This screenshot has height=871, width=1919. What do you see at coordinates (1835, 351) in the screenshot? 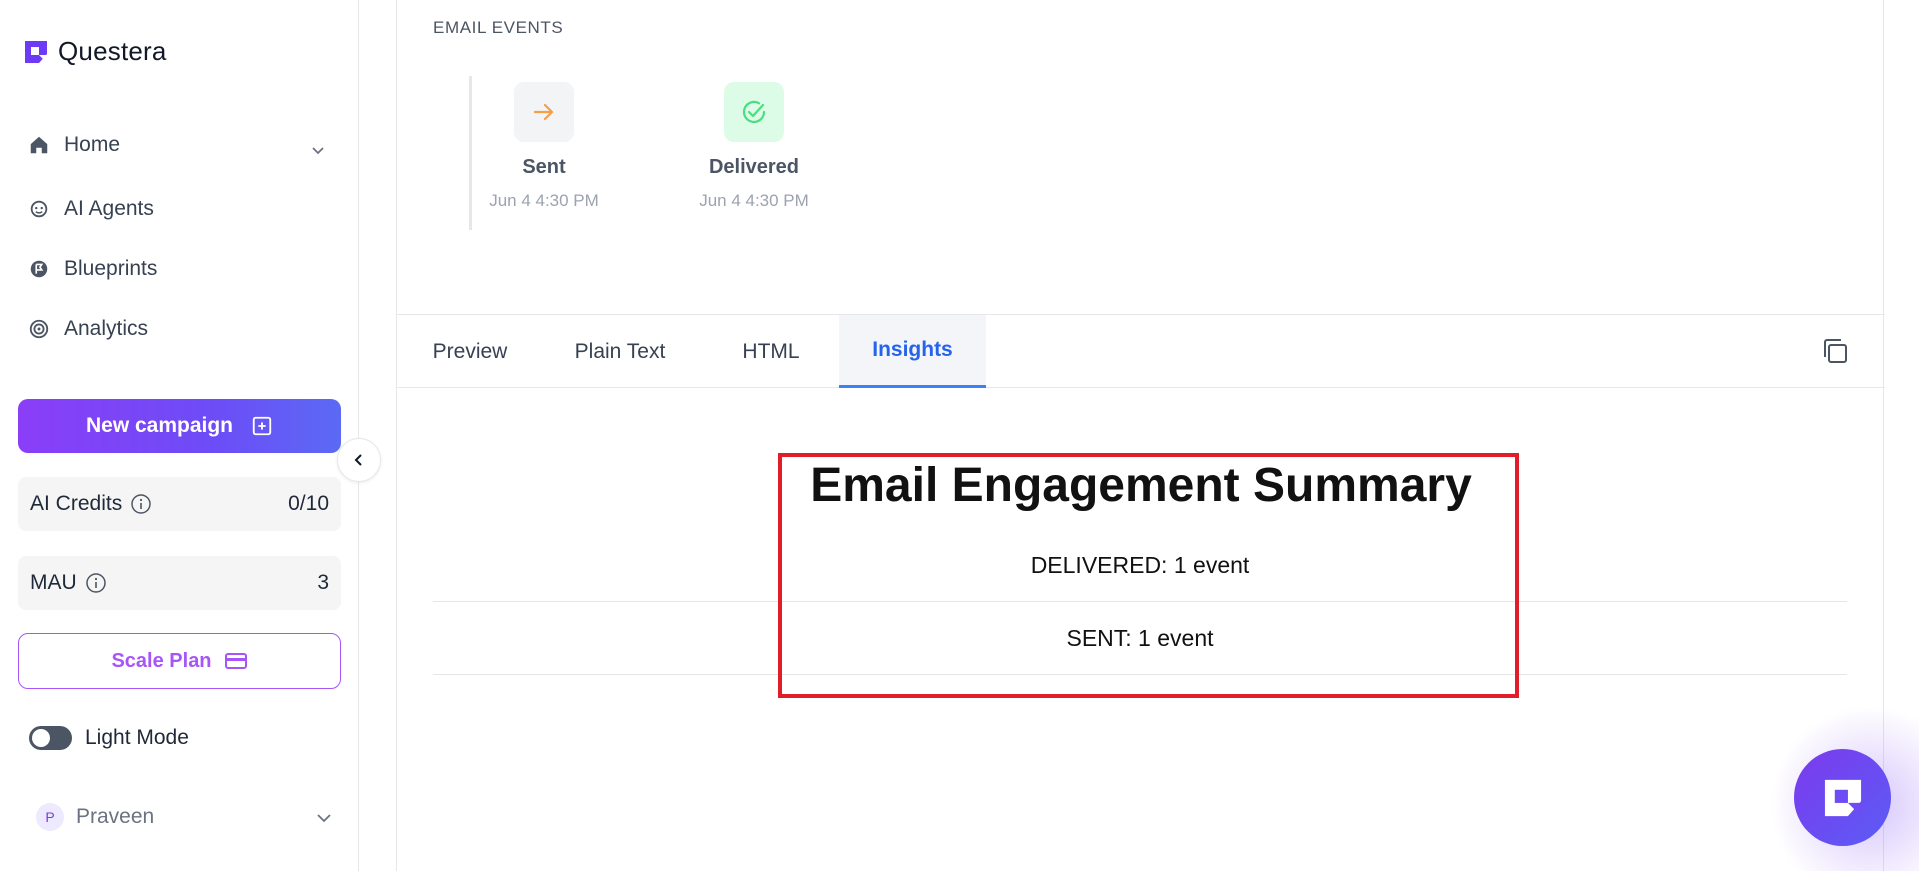
I see `copy-icon` at bounding box center [1835, 351].